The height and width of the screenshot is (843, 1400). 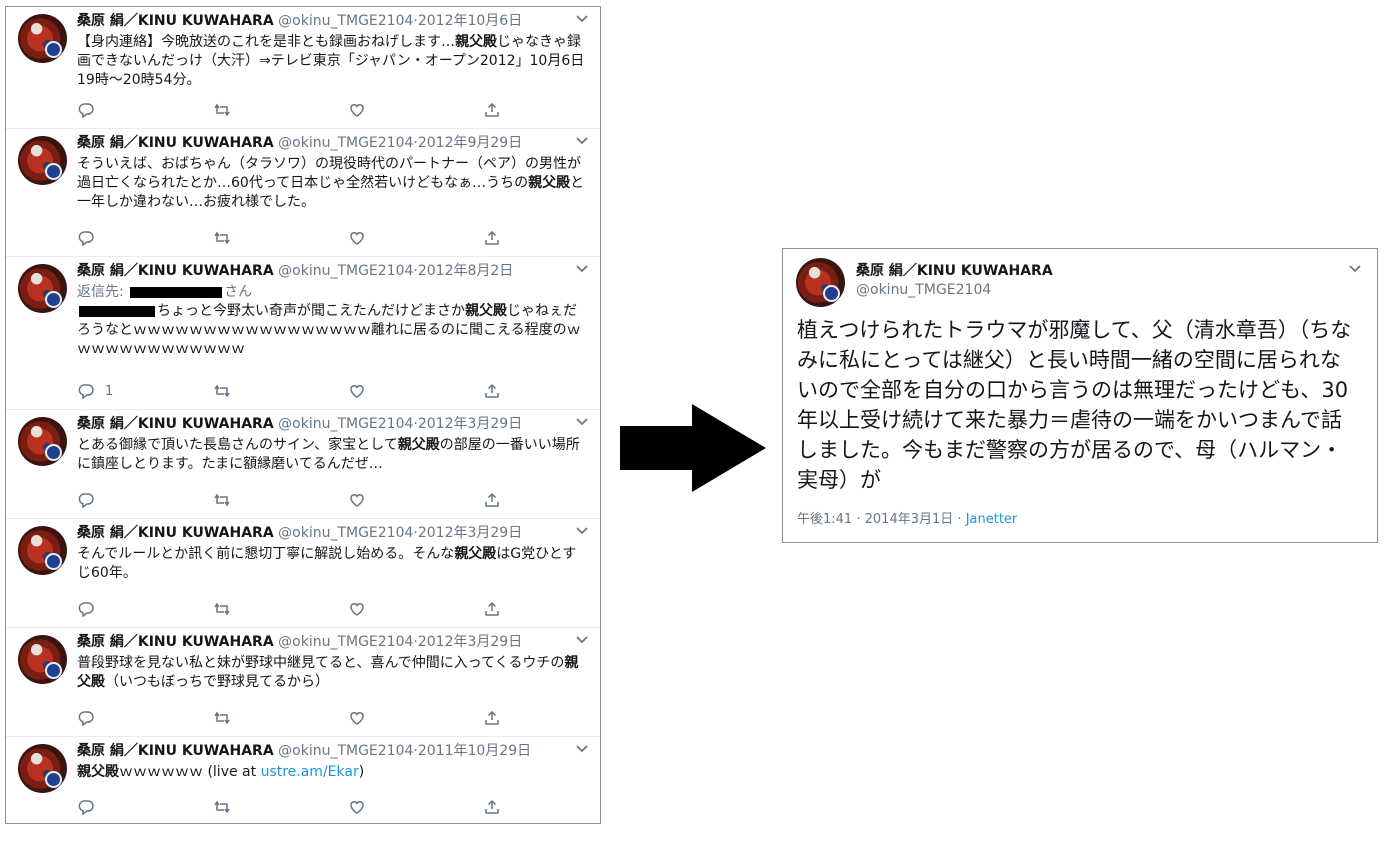 I want to click on tweet-date: 2012年9月29日, so click(x=470, y=143).